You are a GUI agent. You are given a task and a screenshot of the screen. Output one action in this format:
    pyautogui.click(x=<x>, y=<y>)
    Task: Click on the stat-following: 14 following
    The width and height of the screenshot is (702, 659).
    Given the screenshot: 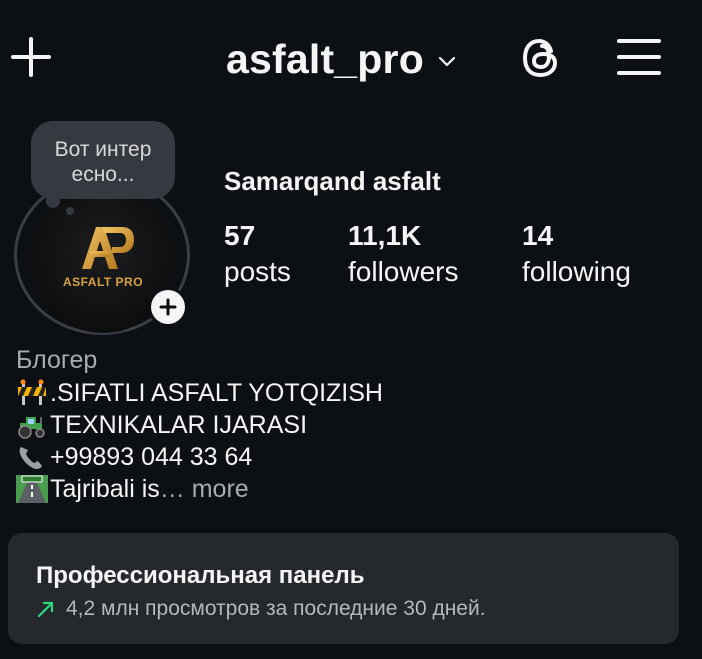 What is the action you would take?
    pyautogui.click(x=576, y=256)
    